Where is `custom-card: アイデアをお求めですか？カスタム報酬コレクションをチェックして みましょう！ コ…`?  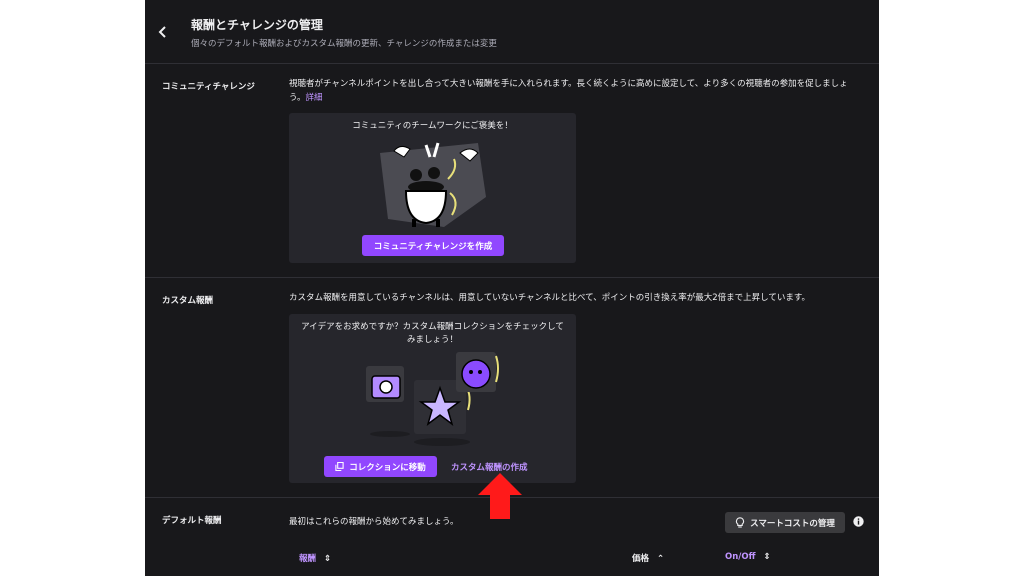 custom-card: アイデアをお求めですか？カスタム報酬コレクションをチェックして みましょう！ コ… is located at coordinates (432, 398).